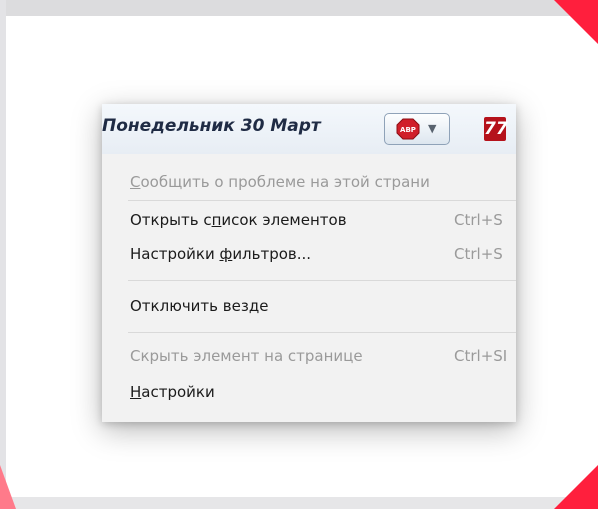 This screenshot has width=598, height=509. Describe the element at coordinates (280, 182) in the screenshot. I see `menu-item-label: Сообщить о проблеме на этой страни` at that location.